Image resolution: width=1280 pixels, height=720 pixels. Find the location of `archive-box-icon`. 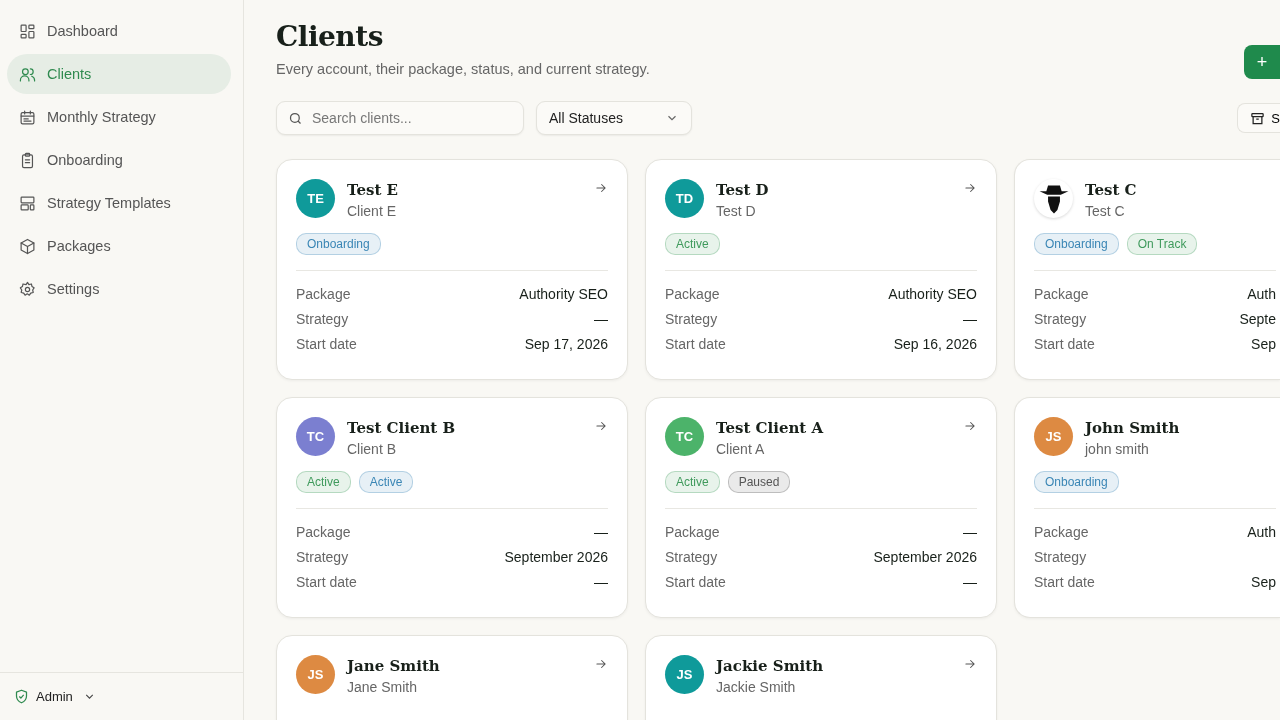

archive-box-icon is located at coordinates (1258, 118).